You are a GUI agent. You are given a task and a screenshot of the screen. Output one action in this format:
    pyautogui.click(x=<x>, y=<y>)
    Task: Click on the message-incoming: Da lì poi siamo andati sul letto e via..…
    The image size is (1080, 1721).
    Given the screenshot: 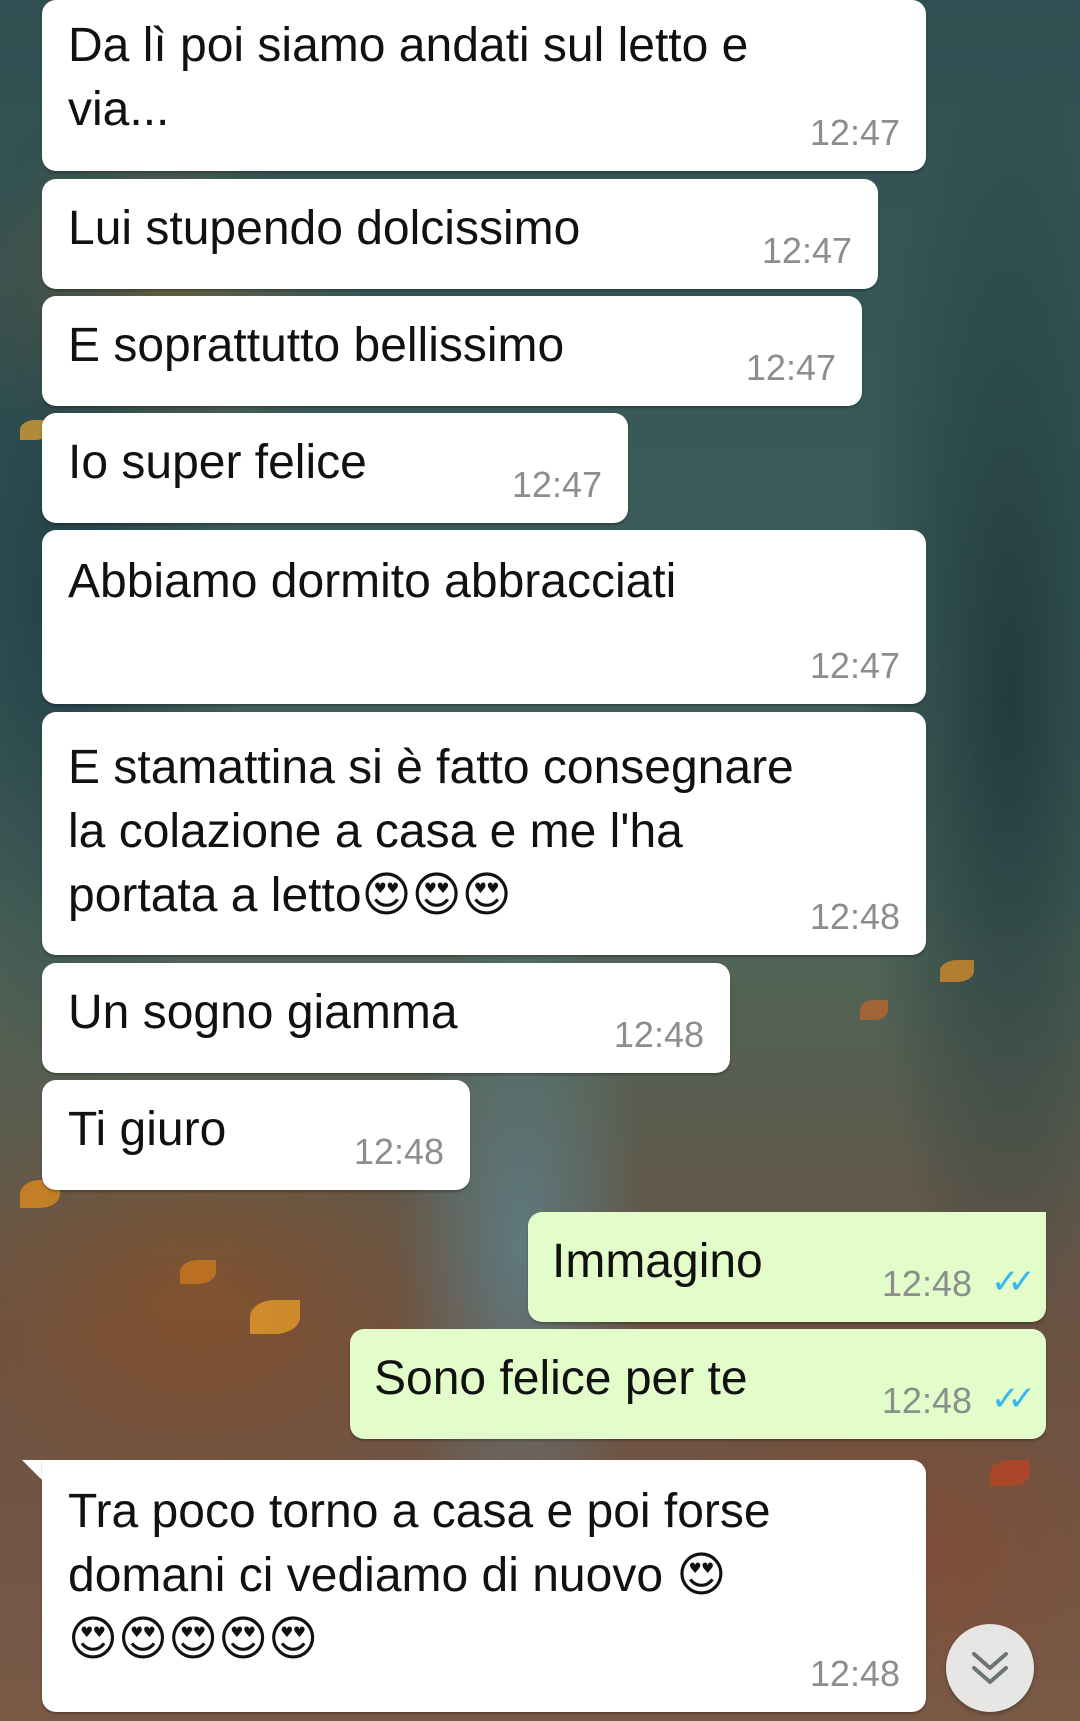 What is the action you would take?
    pyautogui.click(x=484, y=85)
    